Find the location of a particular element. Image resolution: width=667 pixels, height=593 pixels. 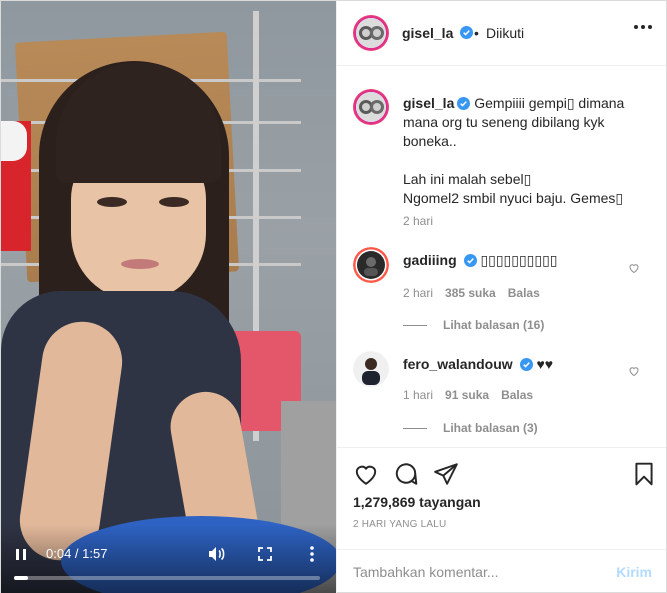

like-heart-icon is located at coordinates (366, 474).